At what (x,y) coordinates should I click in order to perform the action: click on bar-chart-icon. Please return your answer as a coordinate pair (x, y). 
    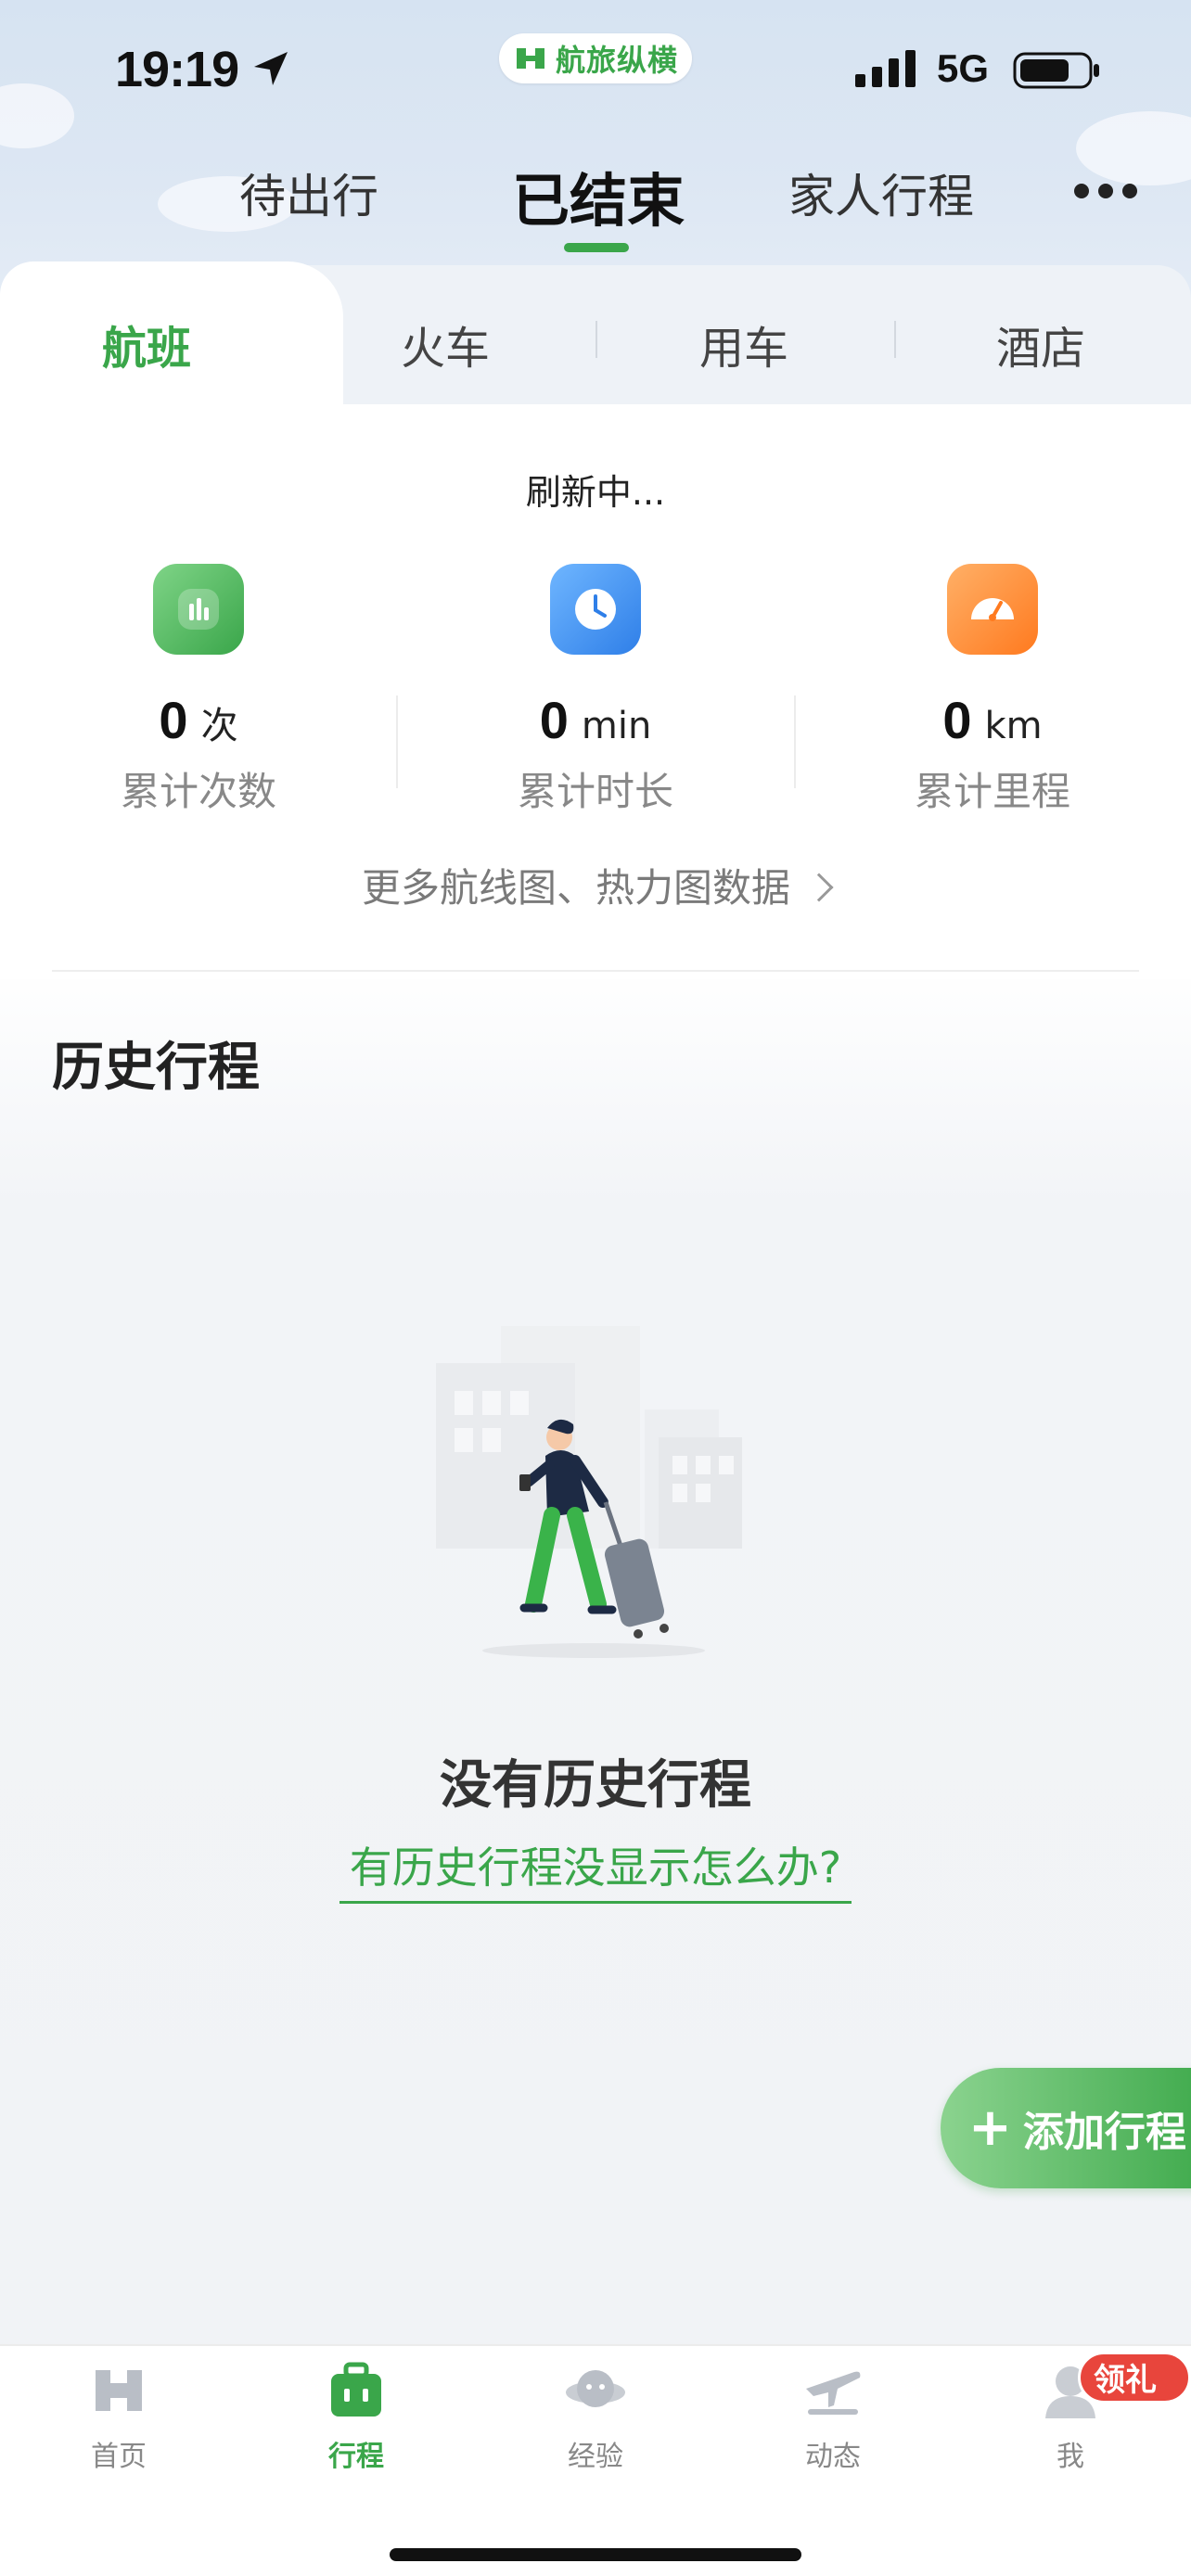
    Looking at the image, I should click on (198, 609).